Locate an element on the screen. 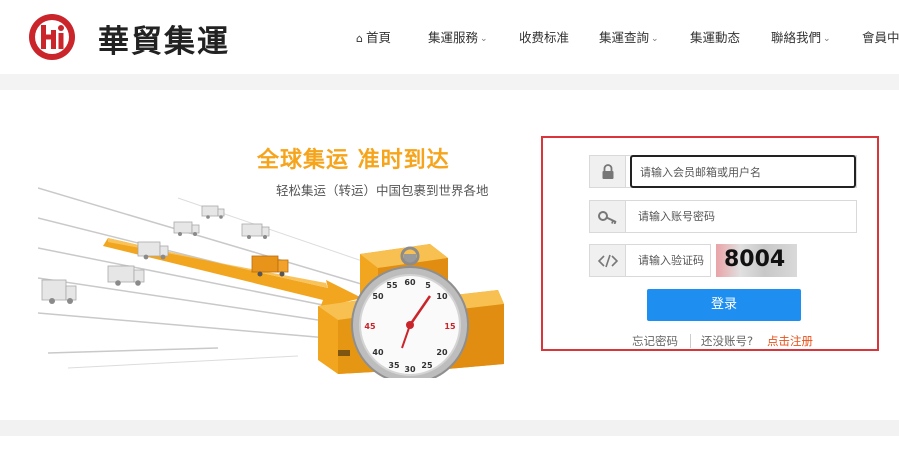 This screenshot has height=455, width=899. dial-number: 10 is located at coordinates (442, 296).